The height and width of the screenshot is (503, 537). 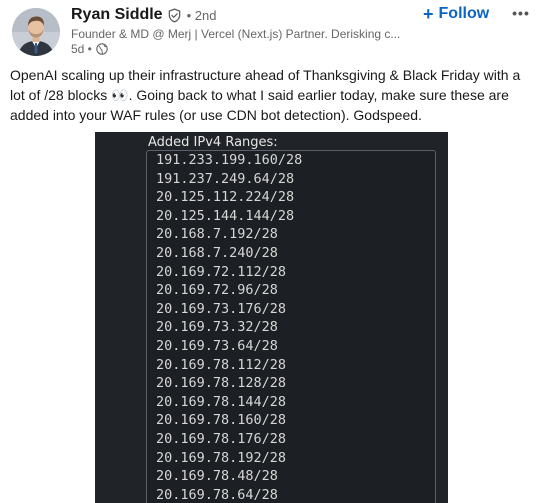 I want to click on ip-range-item: 20.169.78.144/28, so click(x=221, y=401).